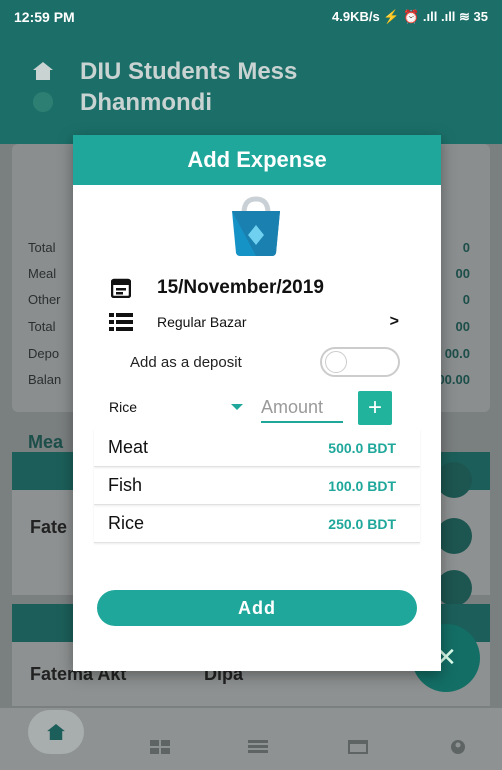 This screenshot has width=502, height=770. What do you see at coordinates (189, 71) in the screenshot?
I see `mess-title-line1: DIU Students Mess` at bounding box center [189, 71].